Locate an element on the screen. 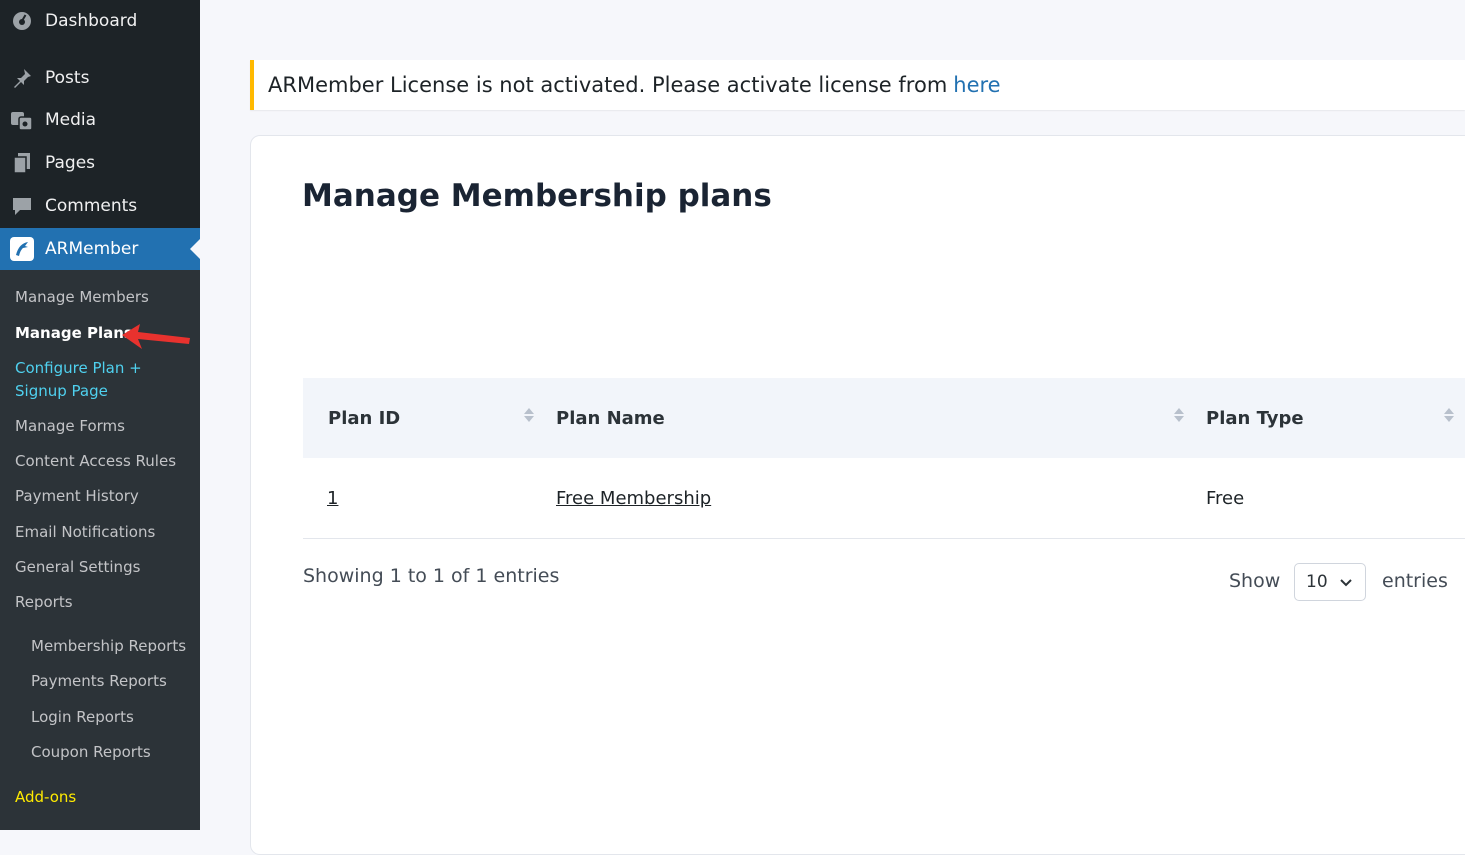  entries-per-page-select: 10 is located at coordinates (1330, 582).